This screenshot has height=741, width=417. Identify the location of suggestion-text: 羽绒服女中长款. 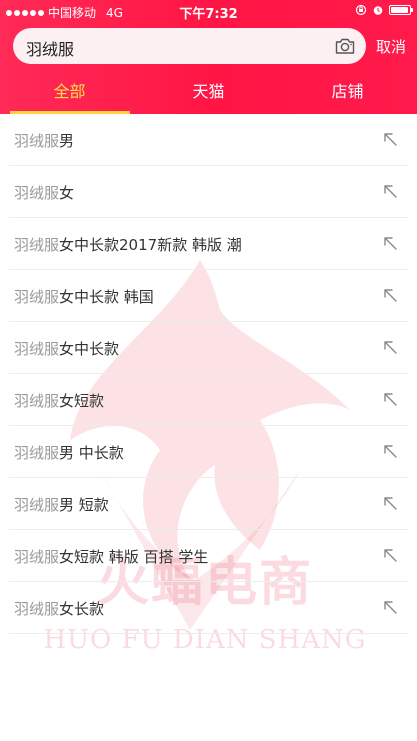
(66, 348).